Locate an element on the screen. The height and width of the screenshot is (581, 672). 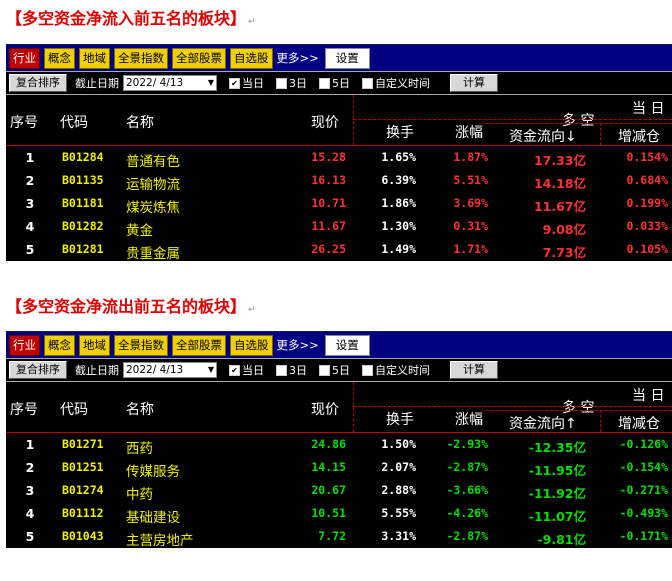
turnover-cell: 1.65% is located at coordinates (398, 157).